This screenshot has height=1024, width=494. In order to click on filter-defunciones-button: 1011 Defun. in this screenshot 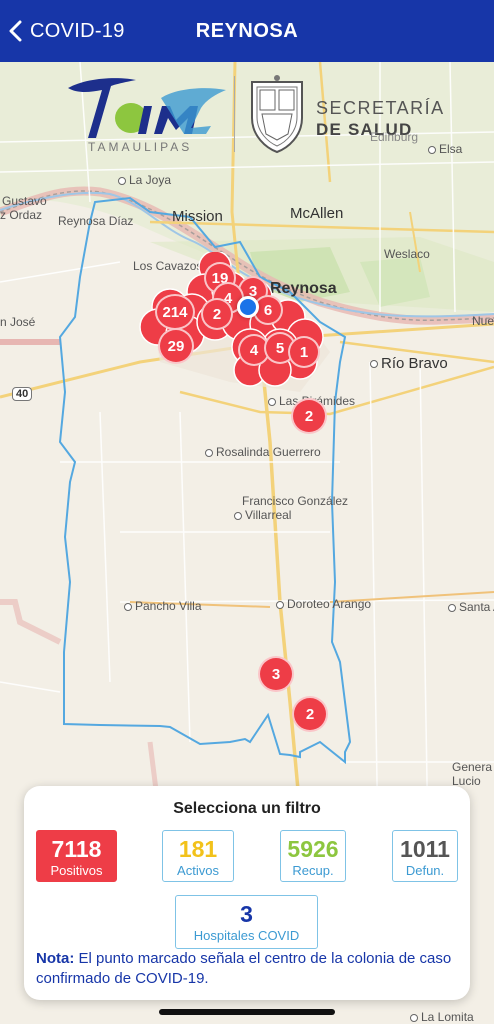, I will do `click(425, 856)`.